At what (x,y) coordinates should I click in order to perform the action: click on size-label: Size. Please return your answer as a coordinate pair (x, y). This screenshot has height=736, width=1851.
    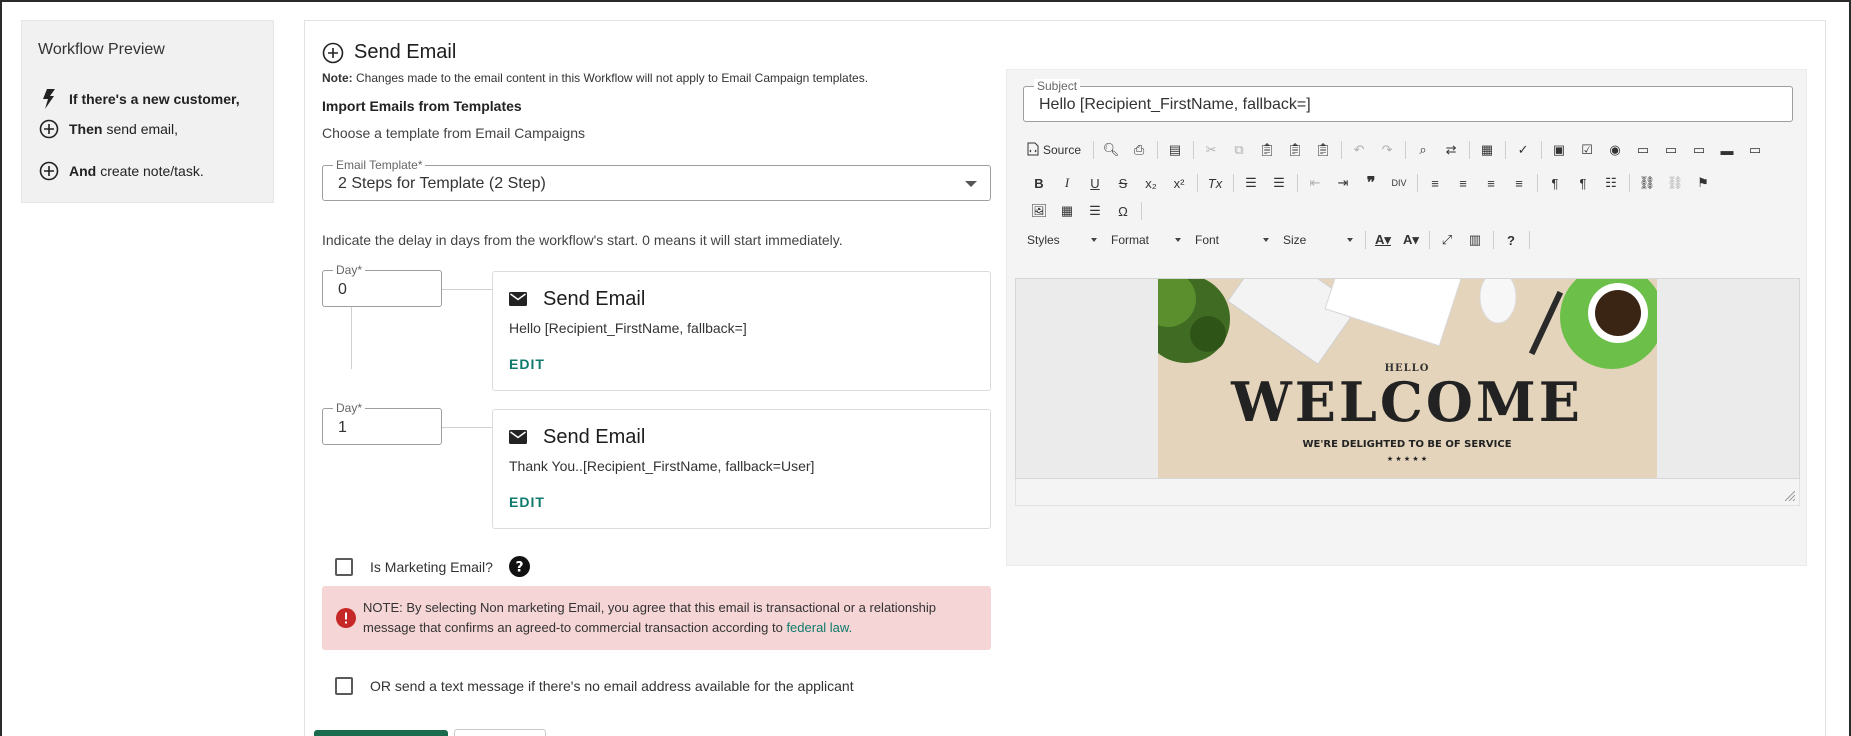
    Looking at the image, I should click on (1295, 240).